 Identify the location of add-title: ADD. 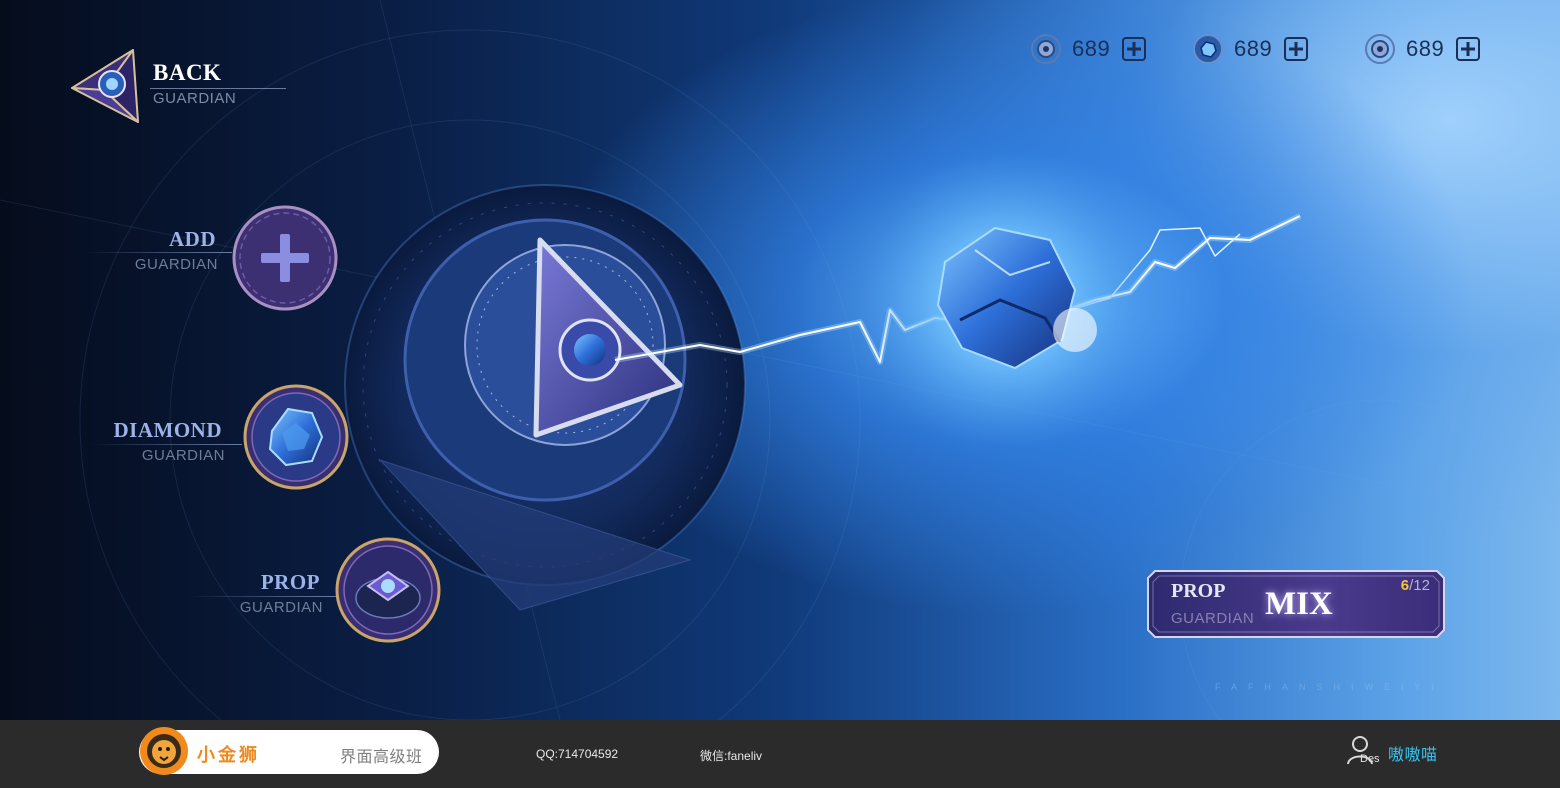
(192, 239).